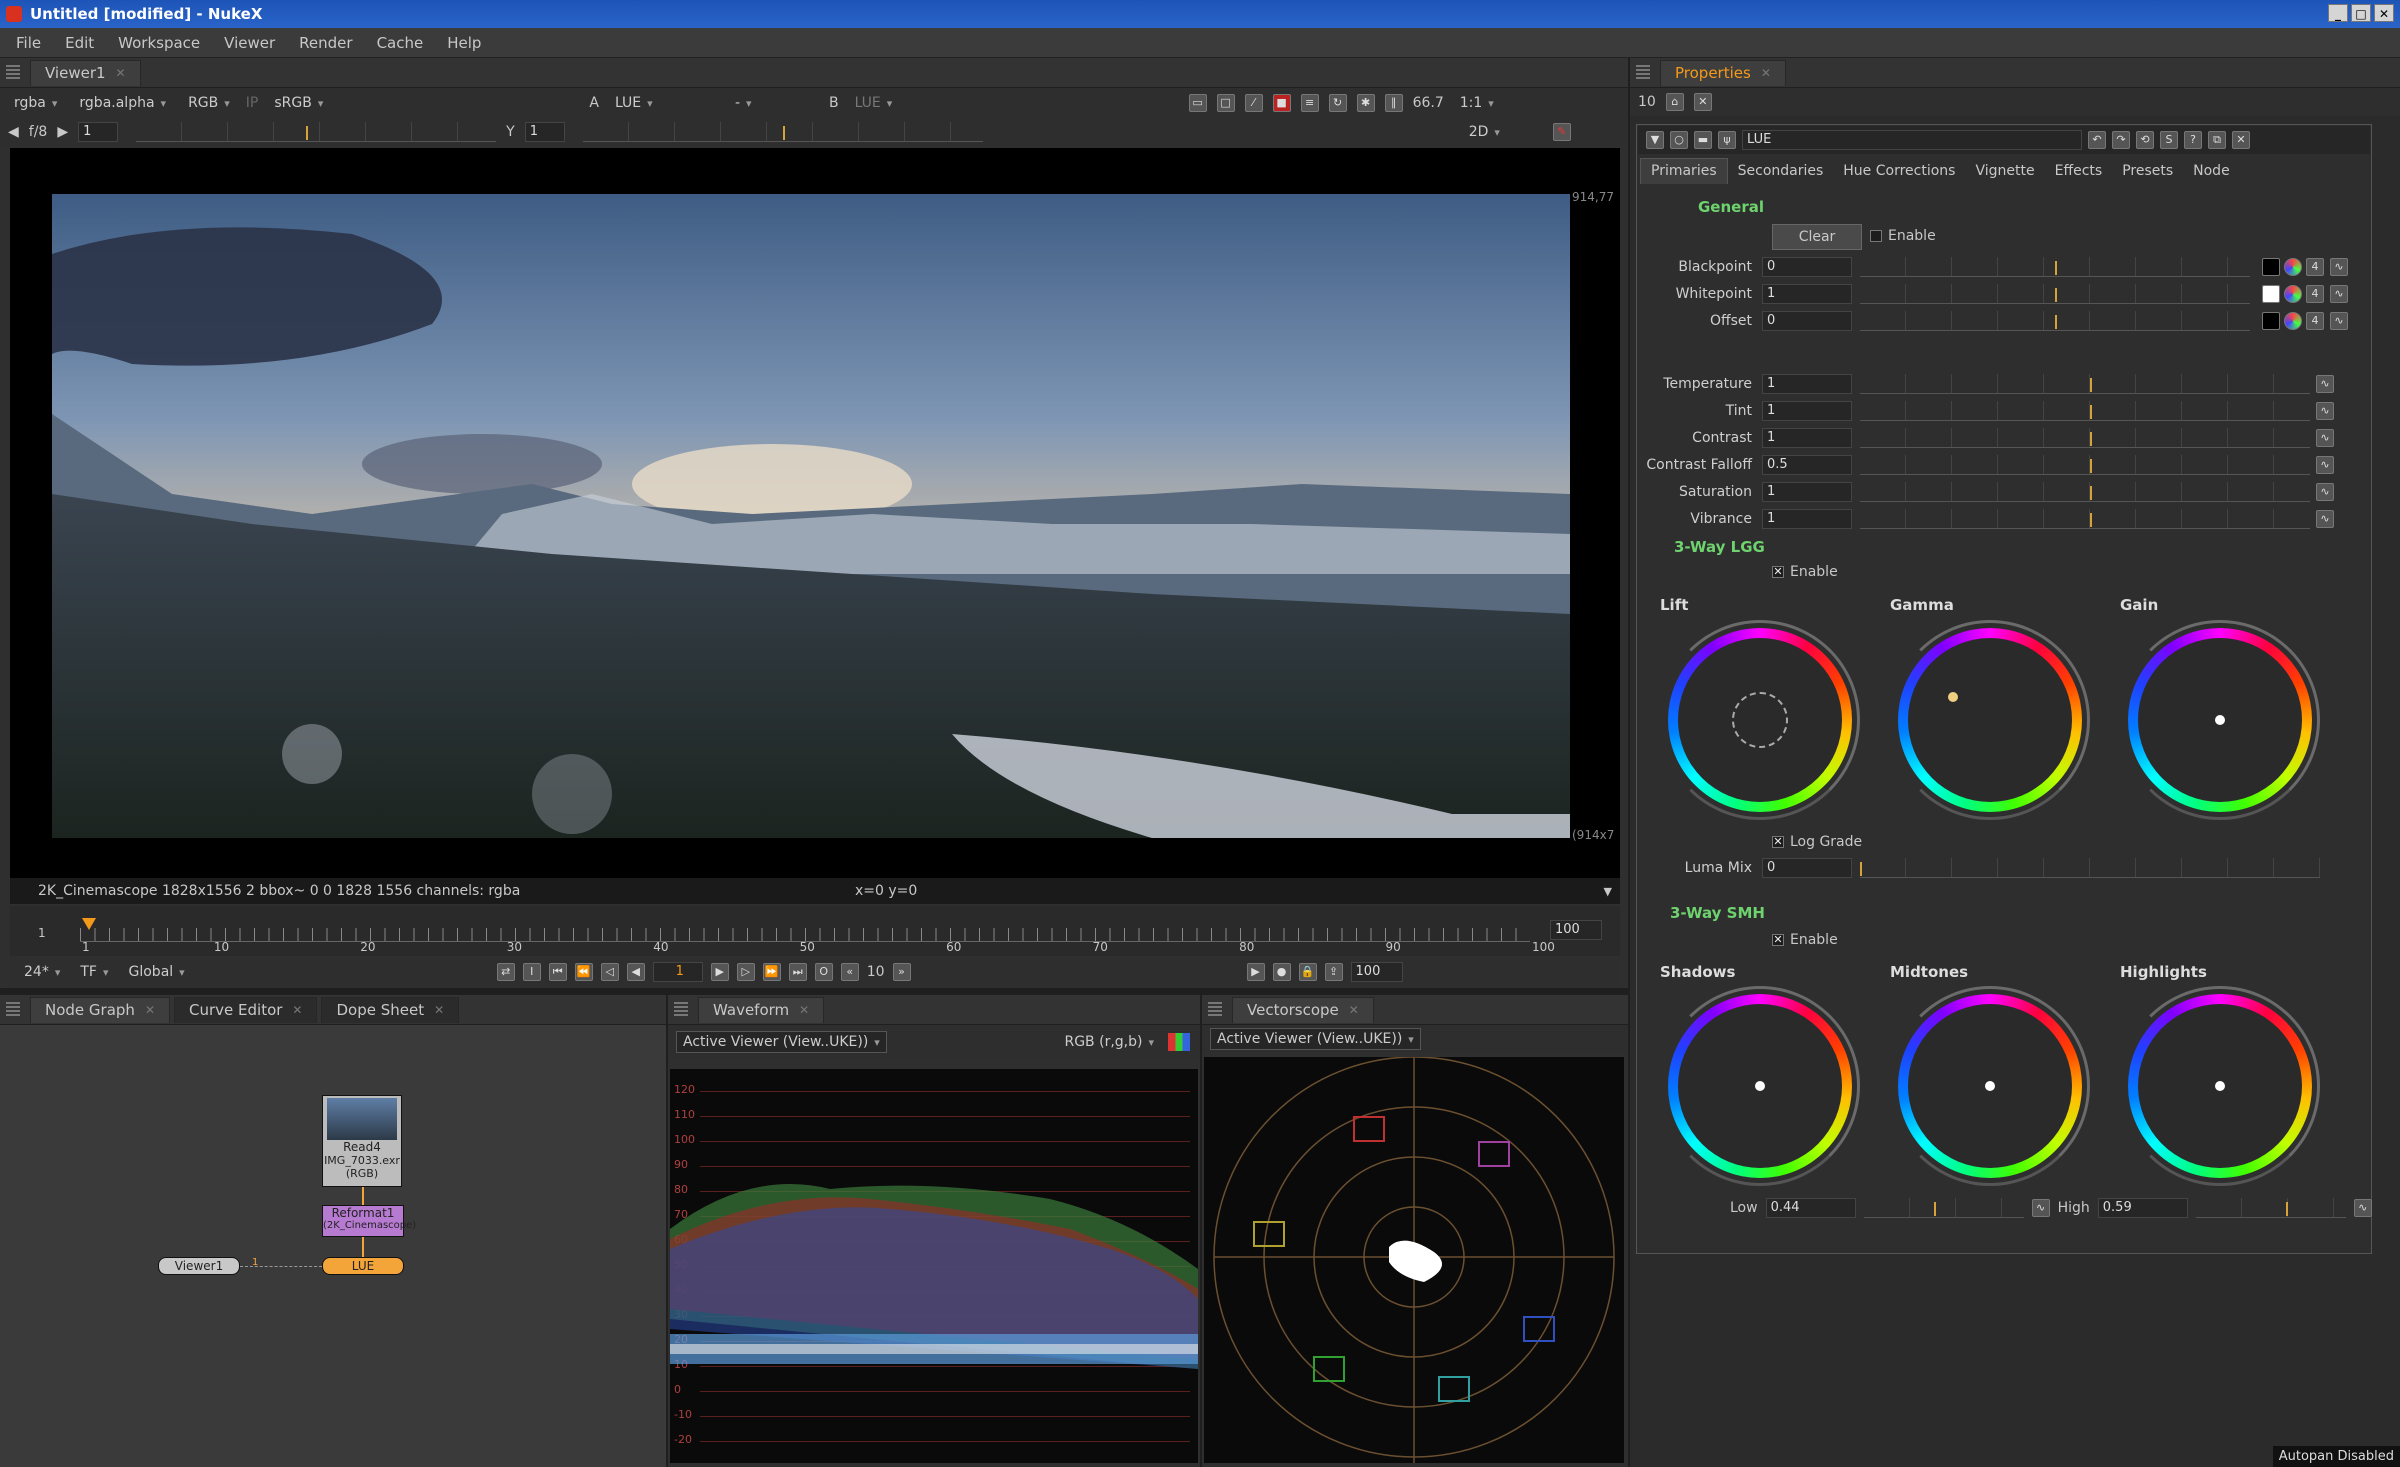  Describe the element at coordinates (209, 103) in the screenshot. I see `display-dropdown: RGB` at that location.